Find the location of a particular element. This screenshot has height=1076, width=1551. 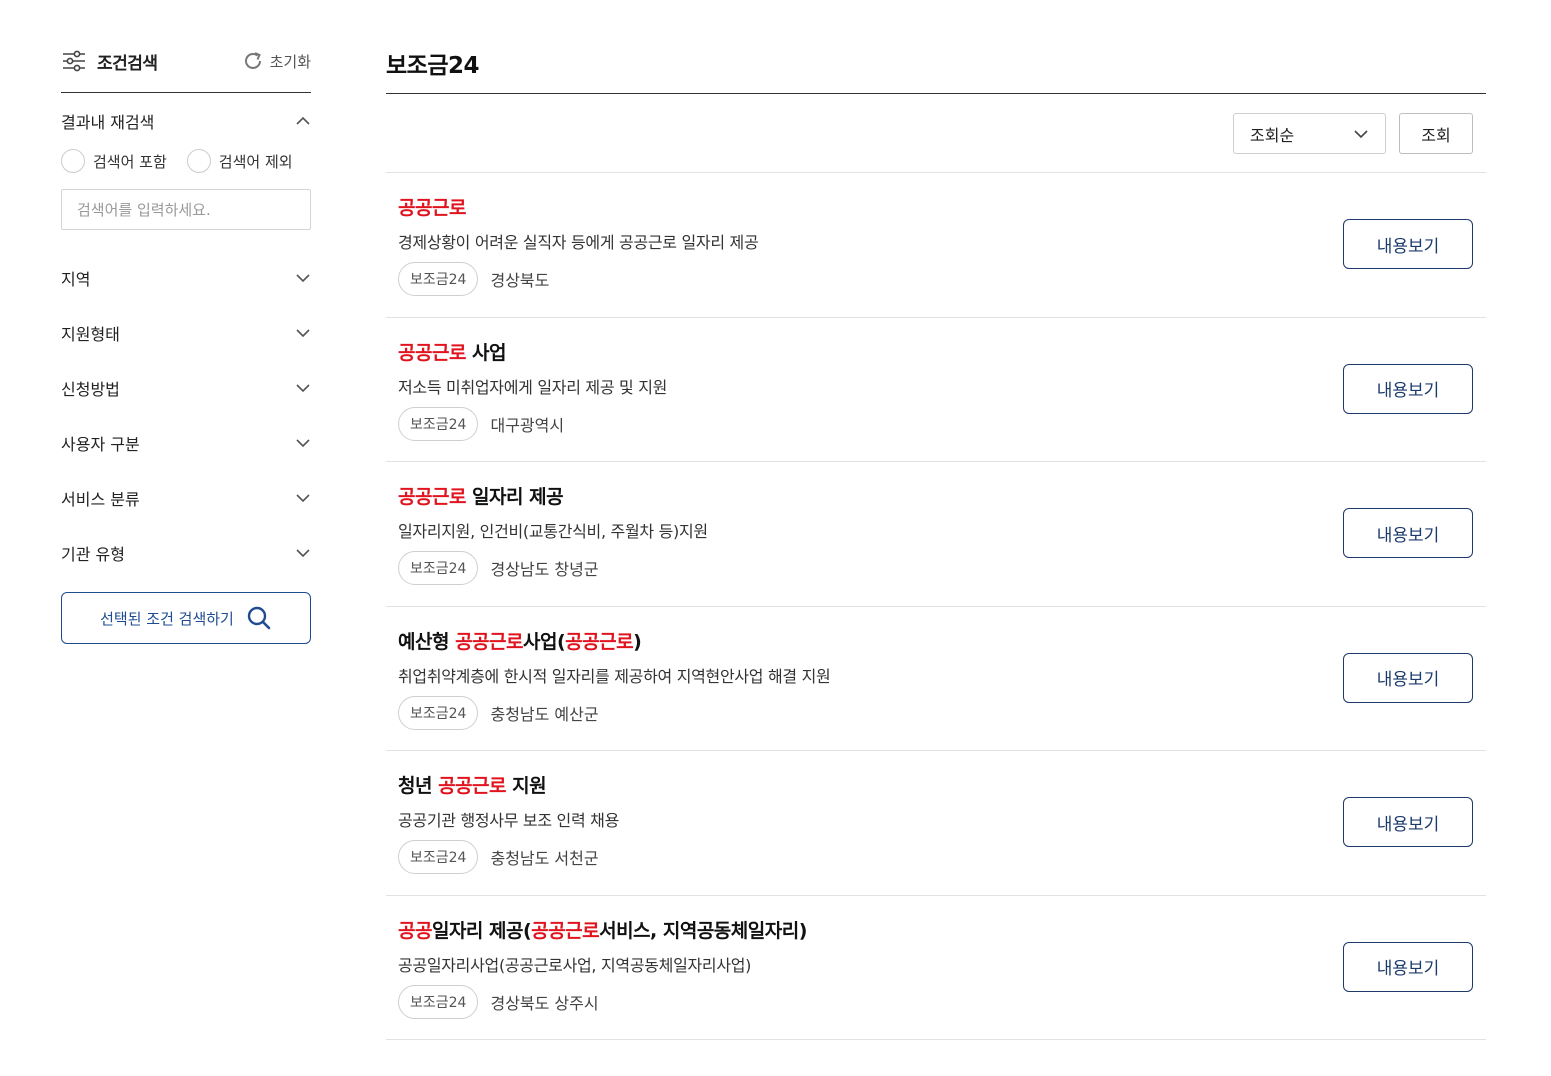

result-meta: 보조금24 경상북도 상주시 is located at coordinates (498, 1001).